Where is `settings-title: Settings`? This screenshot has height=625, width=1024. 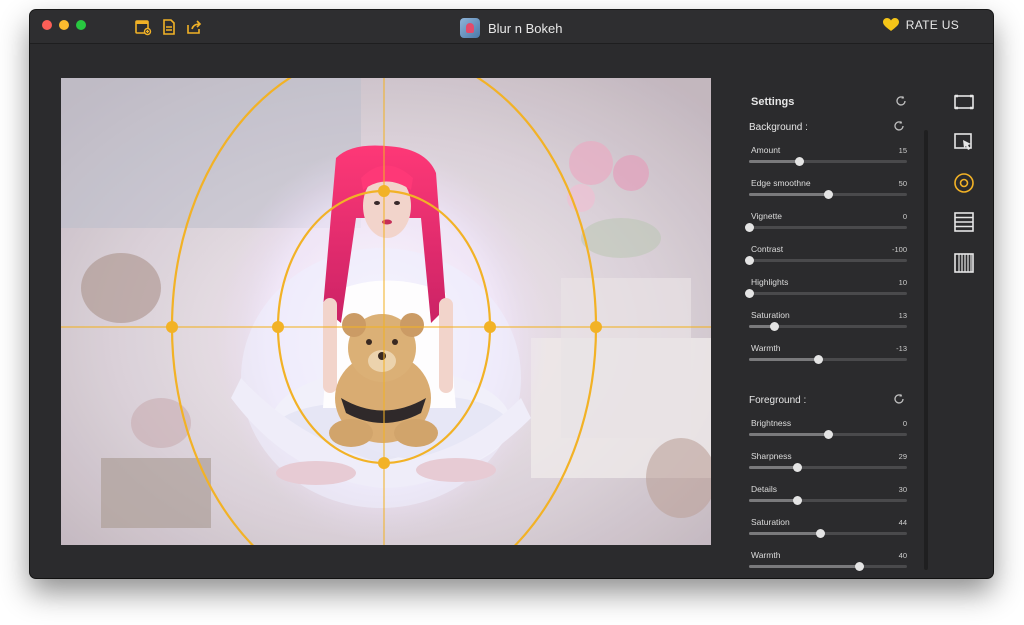 settings-title: Settings is located at coordinates (773, 102).